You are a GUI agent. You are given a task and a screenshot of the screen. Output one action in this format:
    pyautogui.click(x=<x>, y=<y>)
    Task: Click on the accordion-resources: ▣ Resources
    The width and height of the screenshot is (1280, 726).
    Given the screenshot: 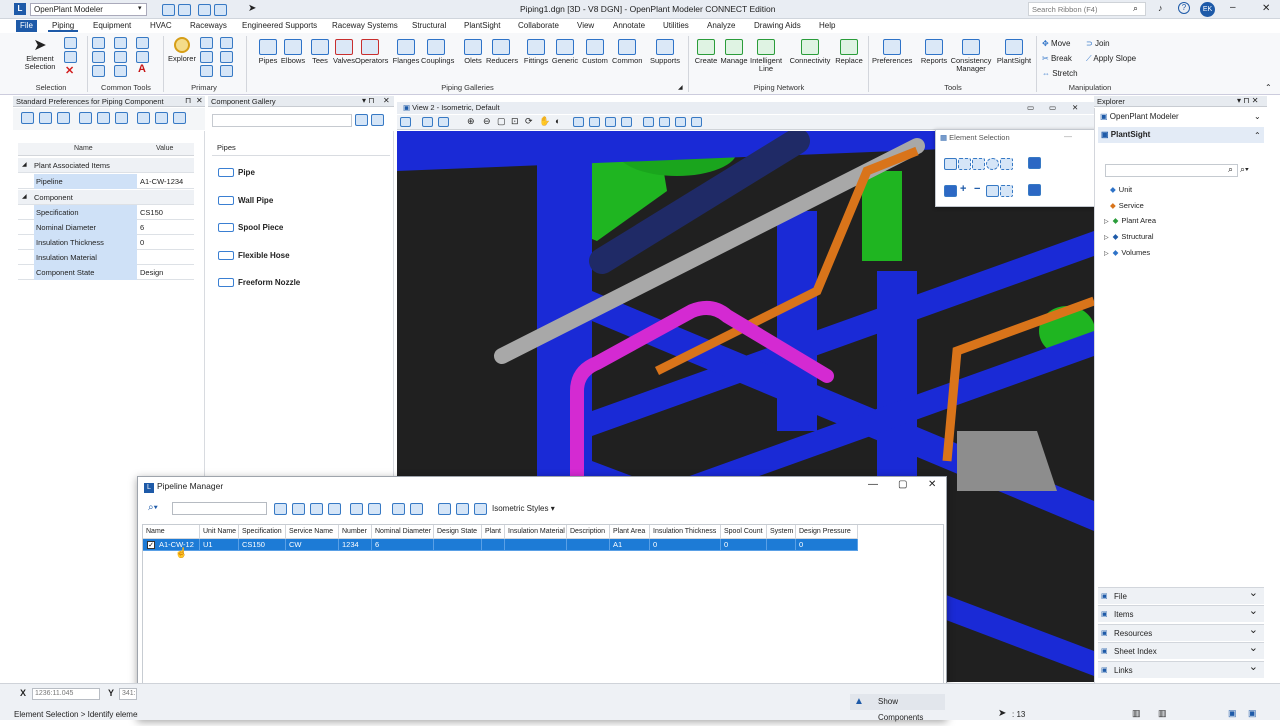 What is the action you would take?
    pyautogui.click(x=1181, y=631)
    